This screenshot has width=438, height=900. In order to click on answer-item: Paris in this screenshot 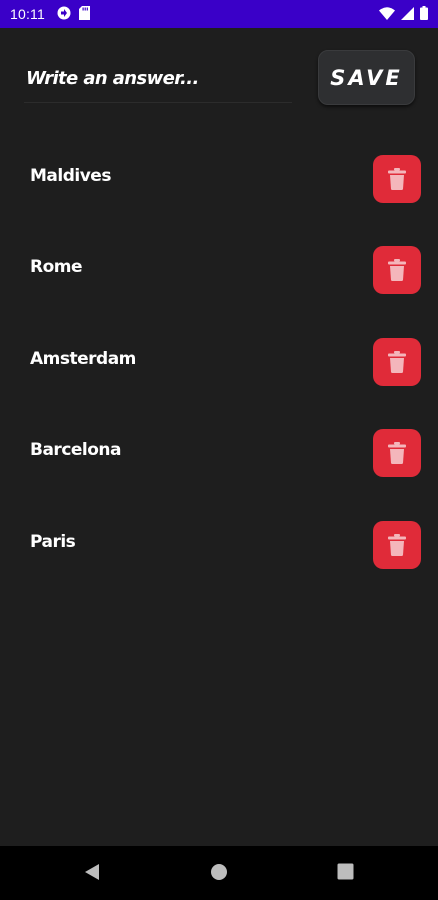, I will do `click(219, 540)`.